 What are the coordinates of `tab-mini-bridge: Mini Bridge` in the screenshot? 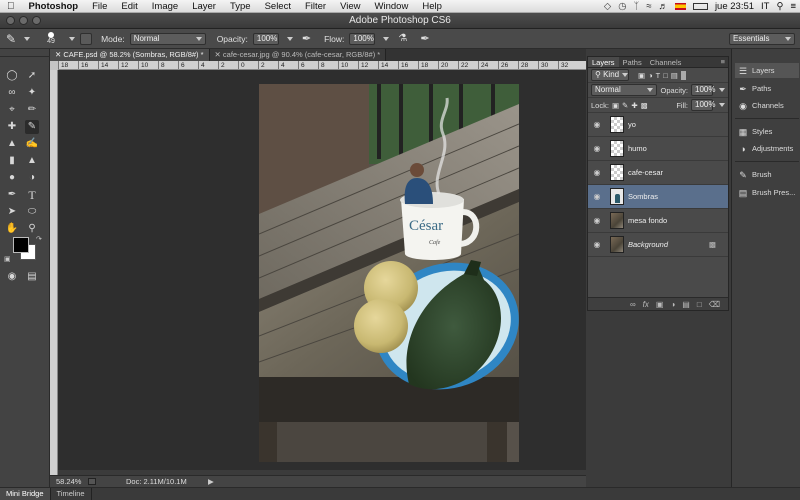 It's located at (25, 494).